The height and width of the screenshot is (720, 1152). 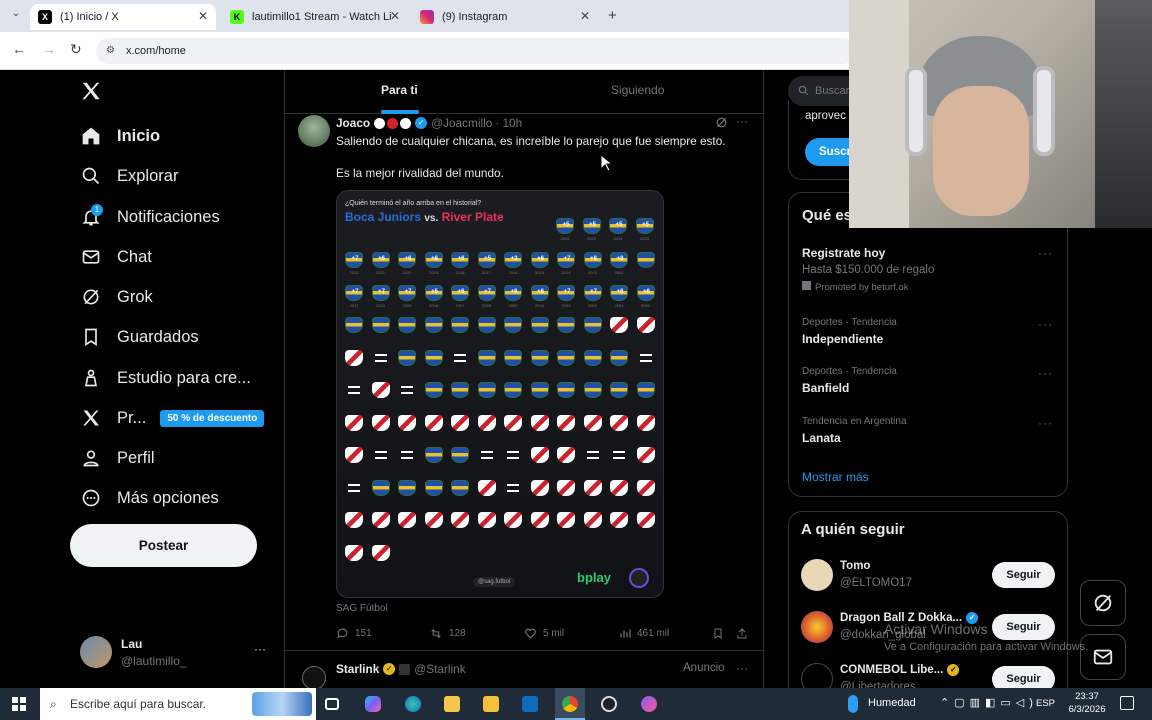 I want to click on cell-year: 2000, so click(x=645, y=305).